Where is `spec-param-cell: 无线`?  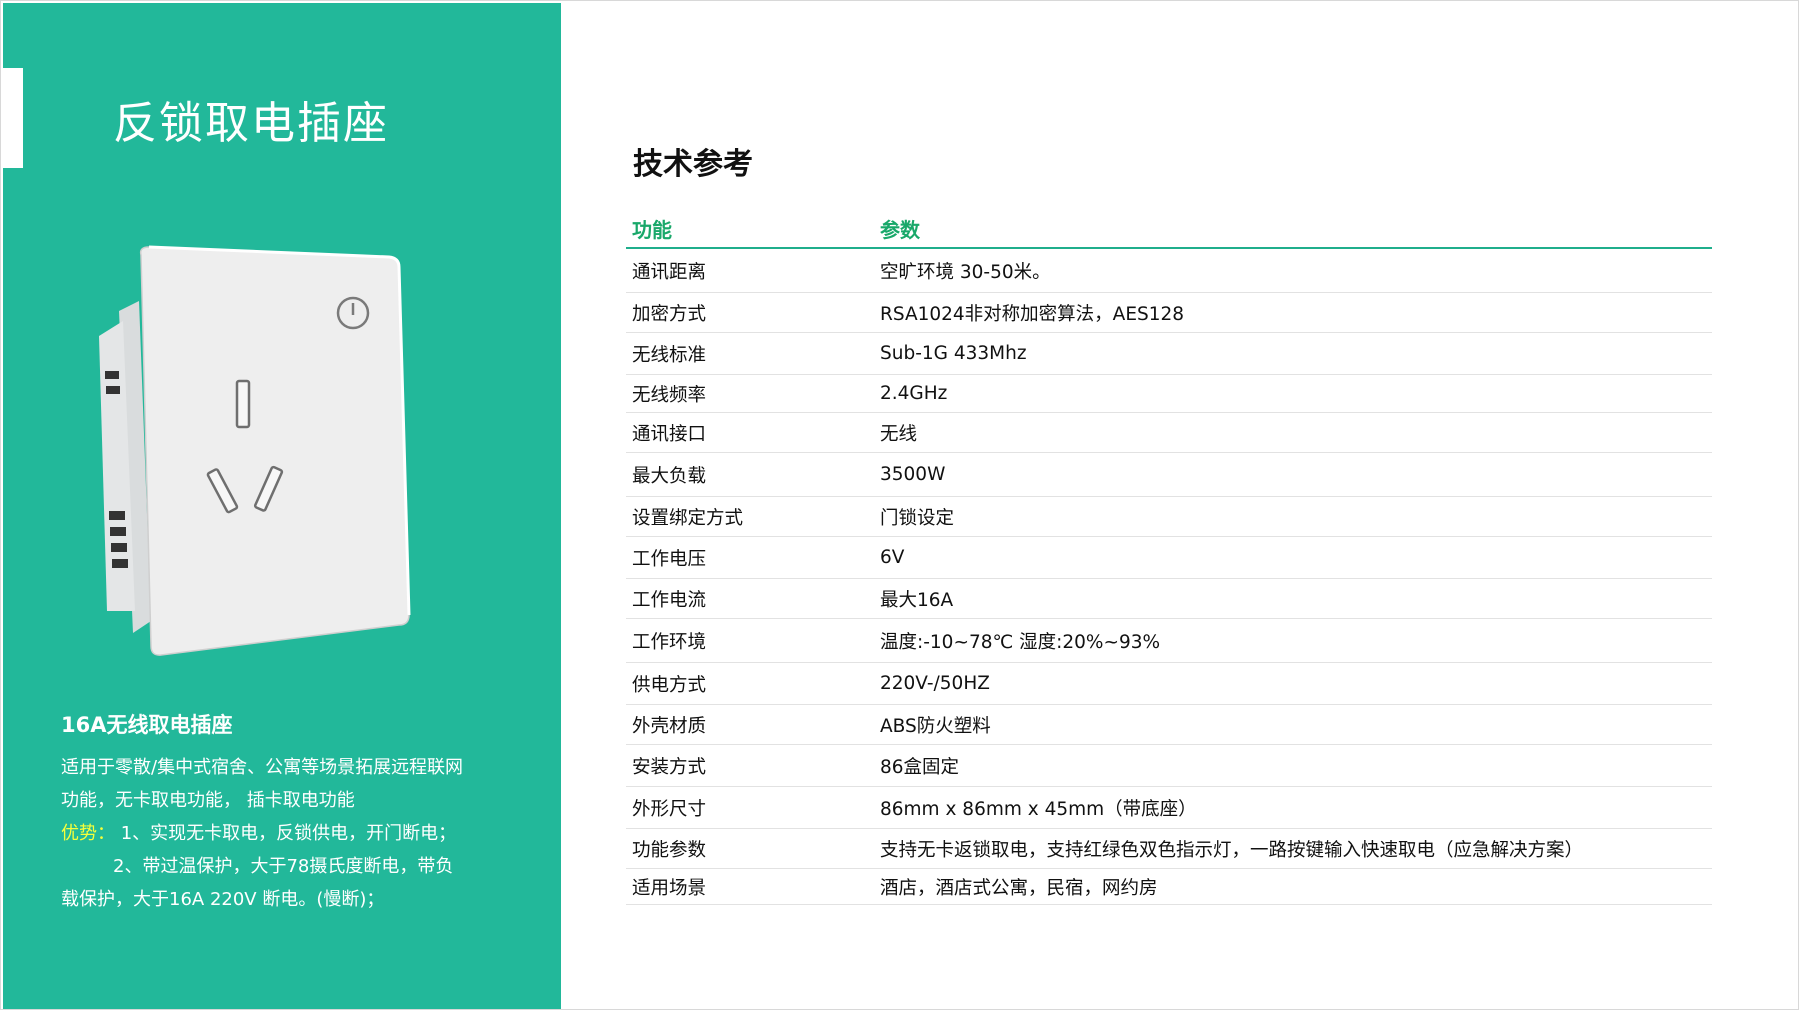 spec-param-cell: 无线 is located at coordinates (899, 434).